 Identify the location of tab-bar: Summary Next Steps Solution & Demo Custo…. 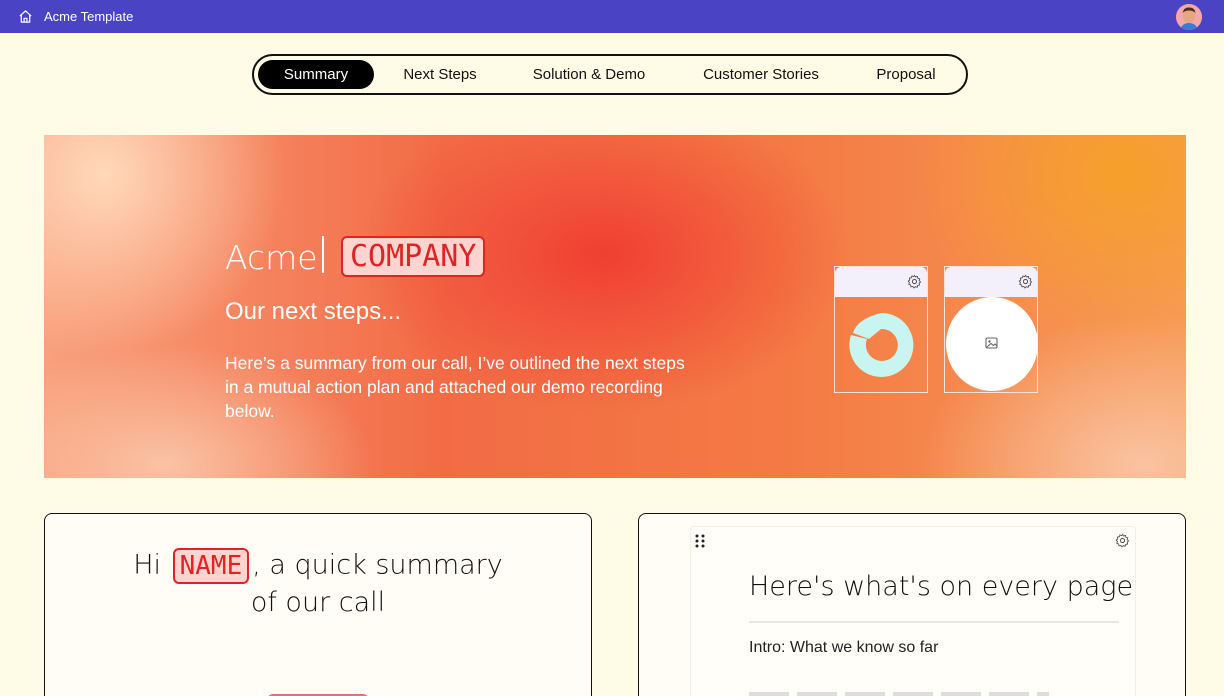
(610, 74).